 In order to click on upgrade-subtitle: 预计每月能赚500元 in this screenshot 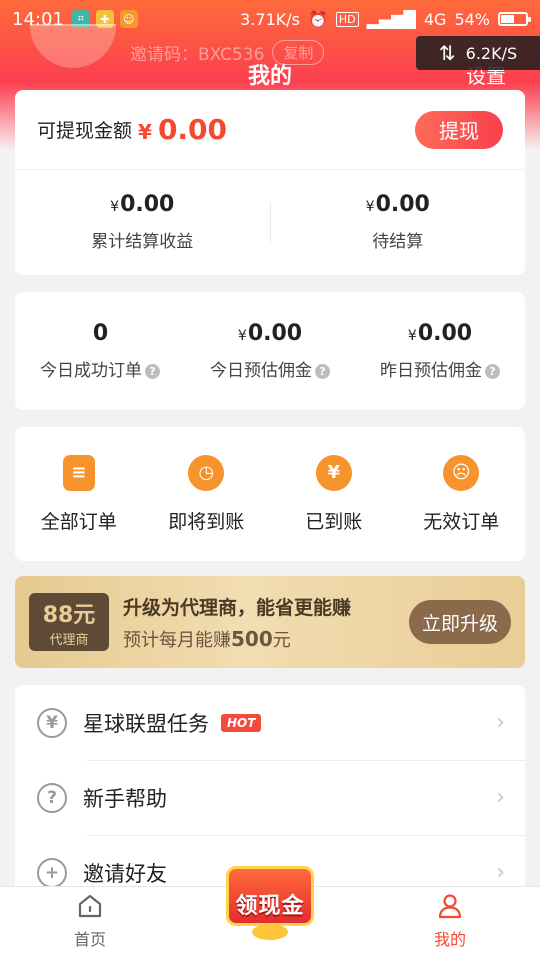, I will do `click(237, 639)`.